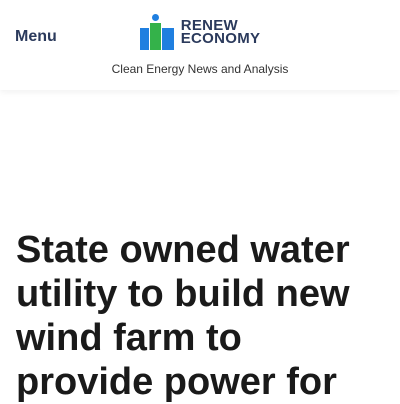 This screenshot has width=400, height=404. I want to click on renew-economy-logo-icon, so click(156, 32).